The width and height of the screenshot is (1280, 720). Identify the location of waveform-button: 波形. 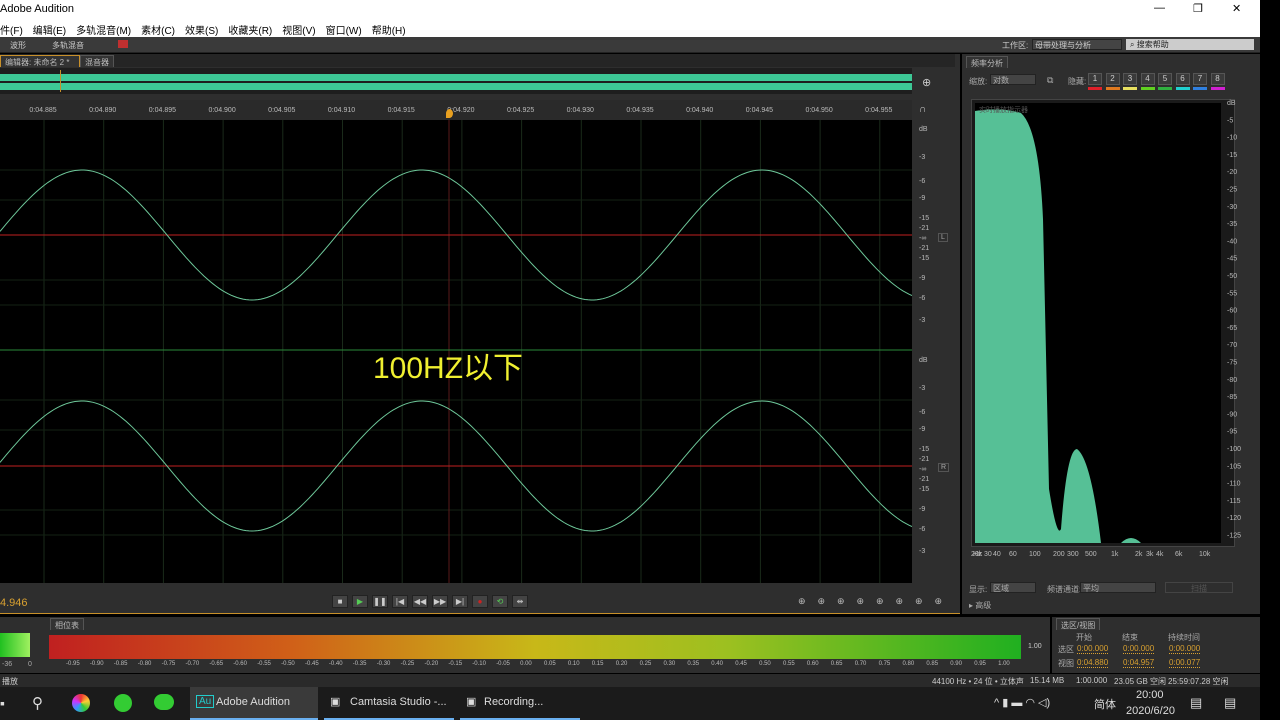
(18, 45).